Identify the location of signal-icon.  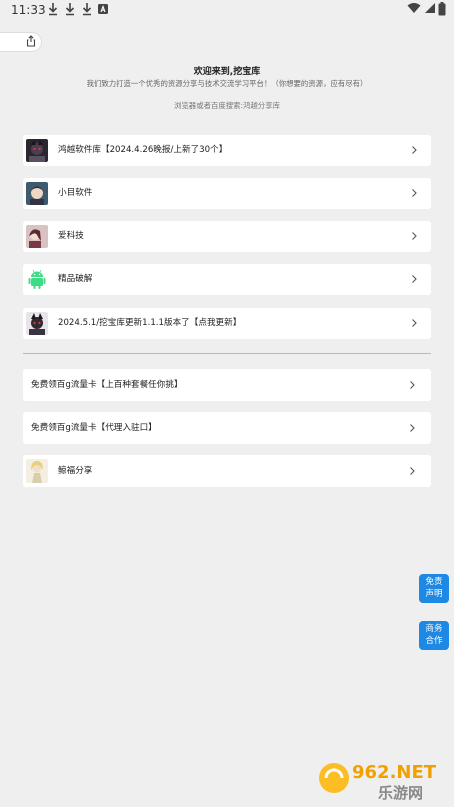
(430, 8).